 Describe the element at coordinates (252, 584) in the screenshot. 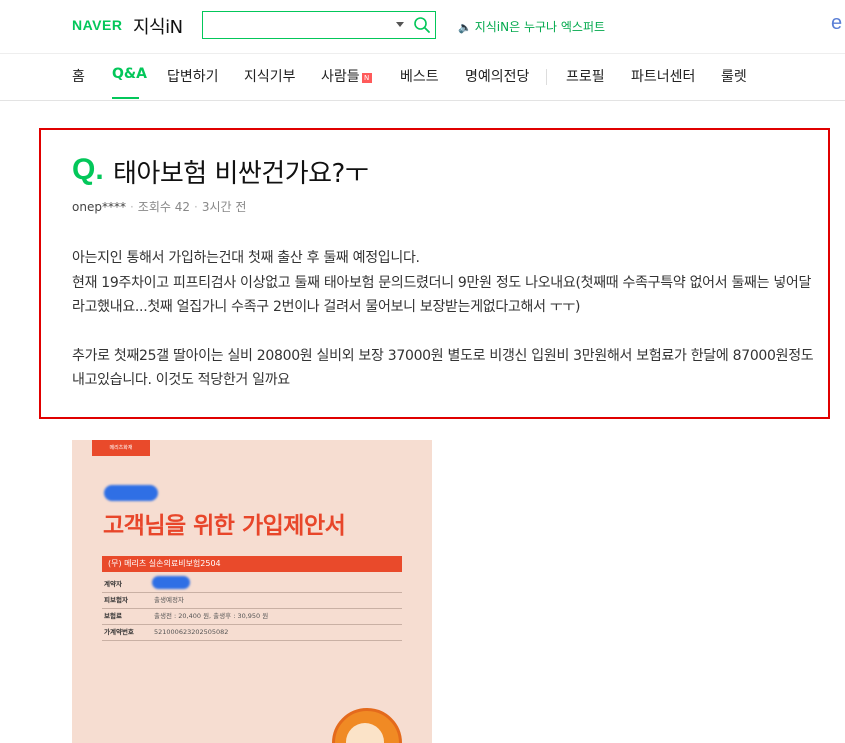

I see `proposal-field-row: 계약자` at that location.